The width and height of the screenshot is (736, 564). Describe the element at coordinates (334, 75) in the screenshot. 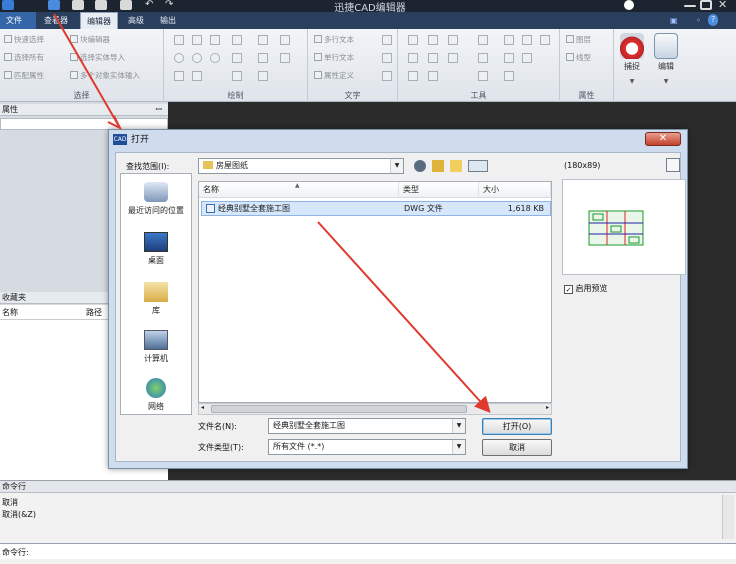

I see `attribute-define-button: 属性定义` at that location.